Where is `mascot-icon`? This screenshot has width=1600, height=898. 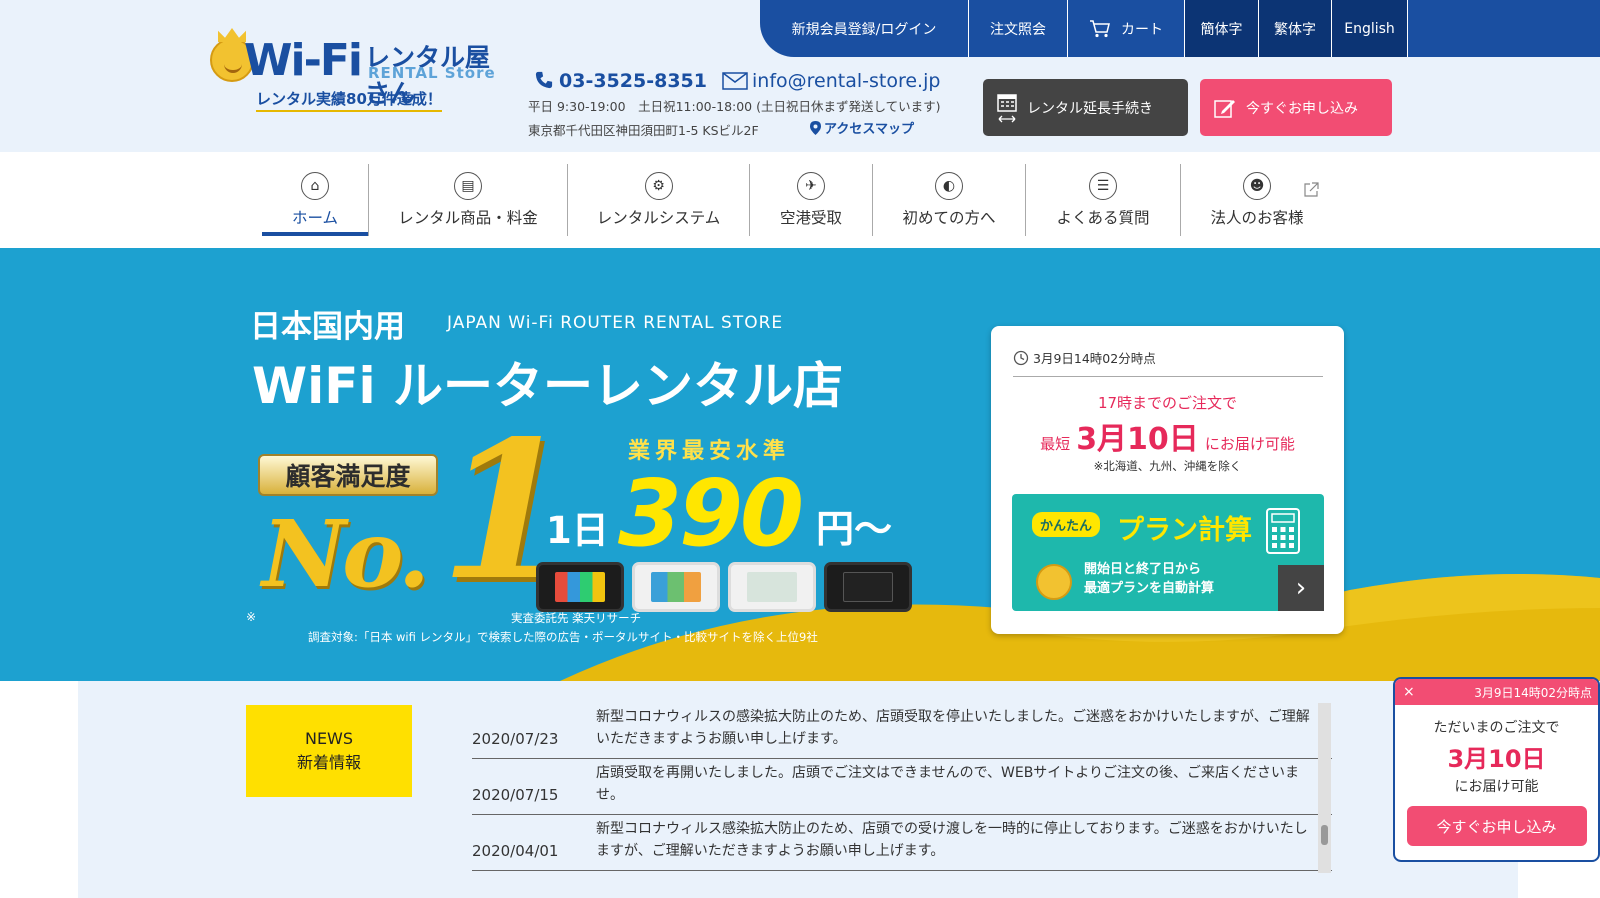
mascot-icon is located at coordinates (1054, 582).